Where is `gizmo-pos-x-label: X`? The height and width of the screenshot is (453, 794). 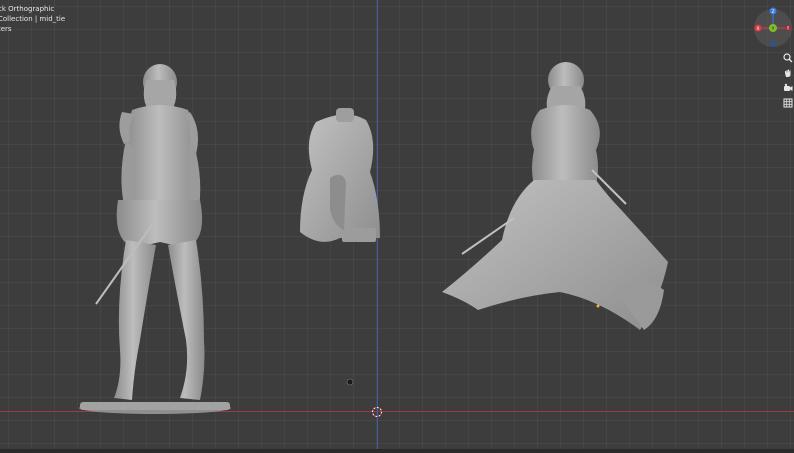
gizmo-pos-x-label: X is located at coordinates (788, 28).